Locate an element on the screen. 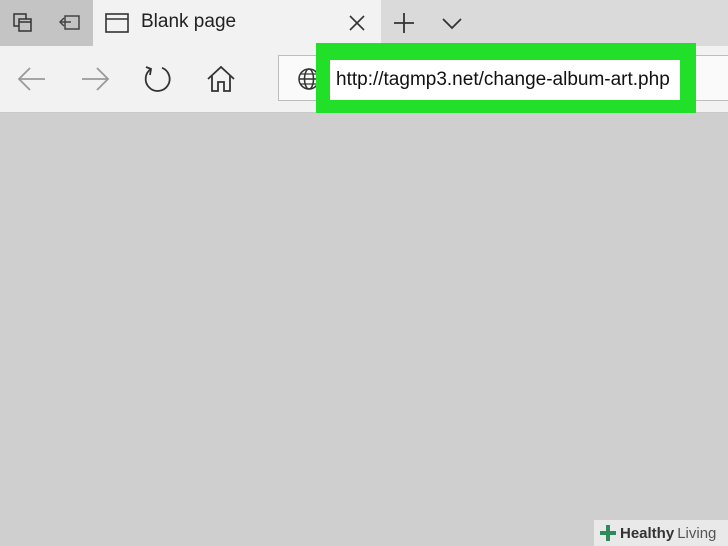  plus-logo-icon is located at coordinates (608, 533).